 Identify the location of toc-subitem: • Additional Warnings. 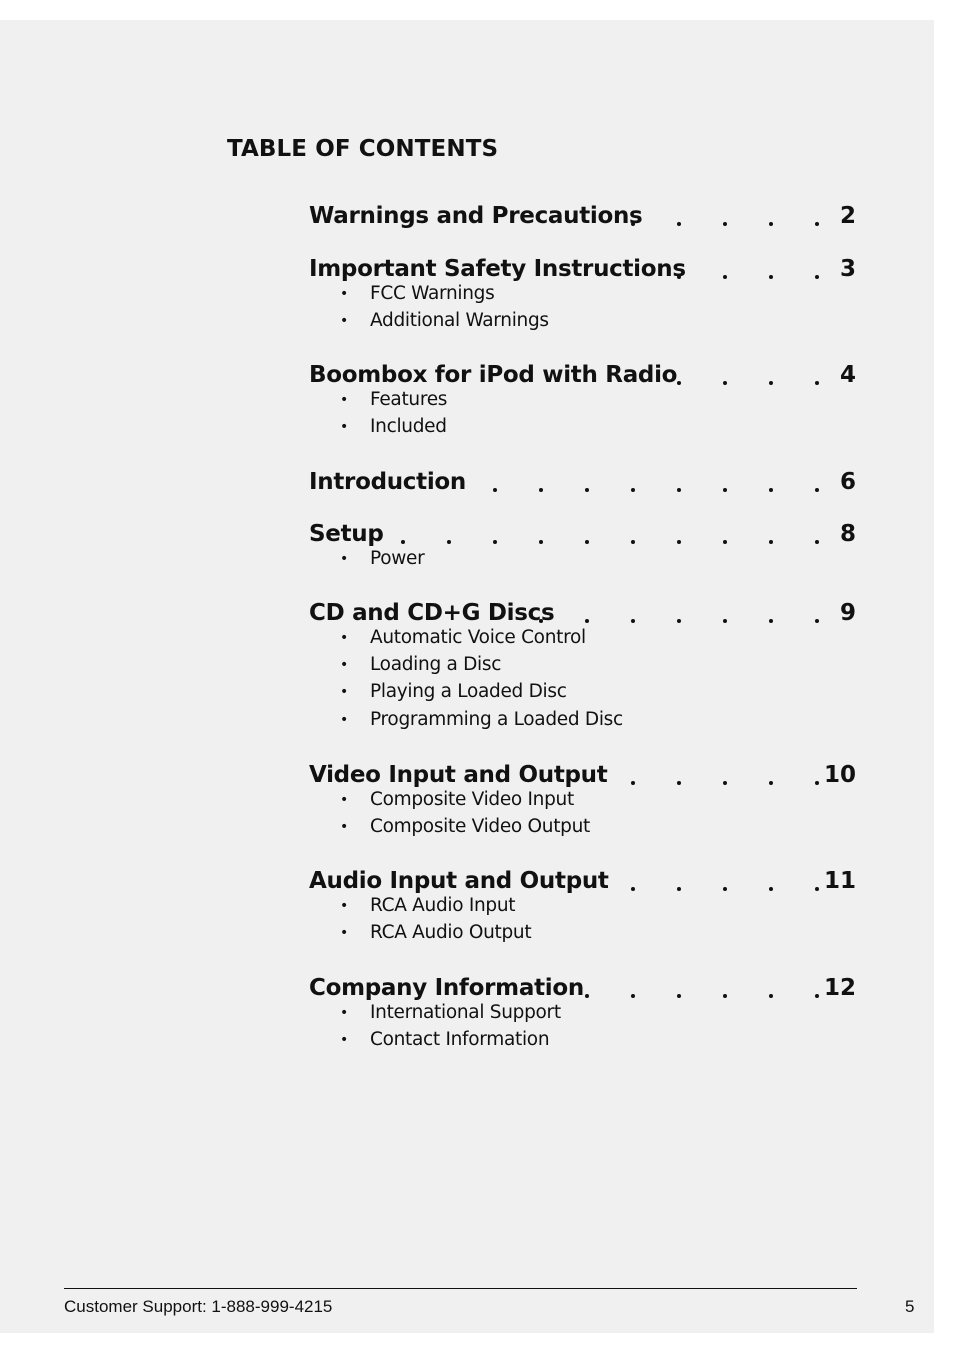
(444, 321).